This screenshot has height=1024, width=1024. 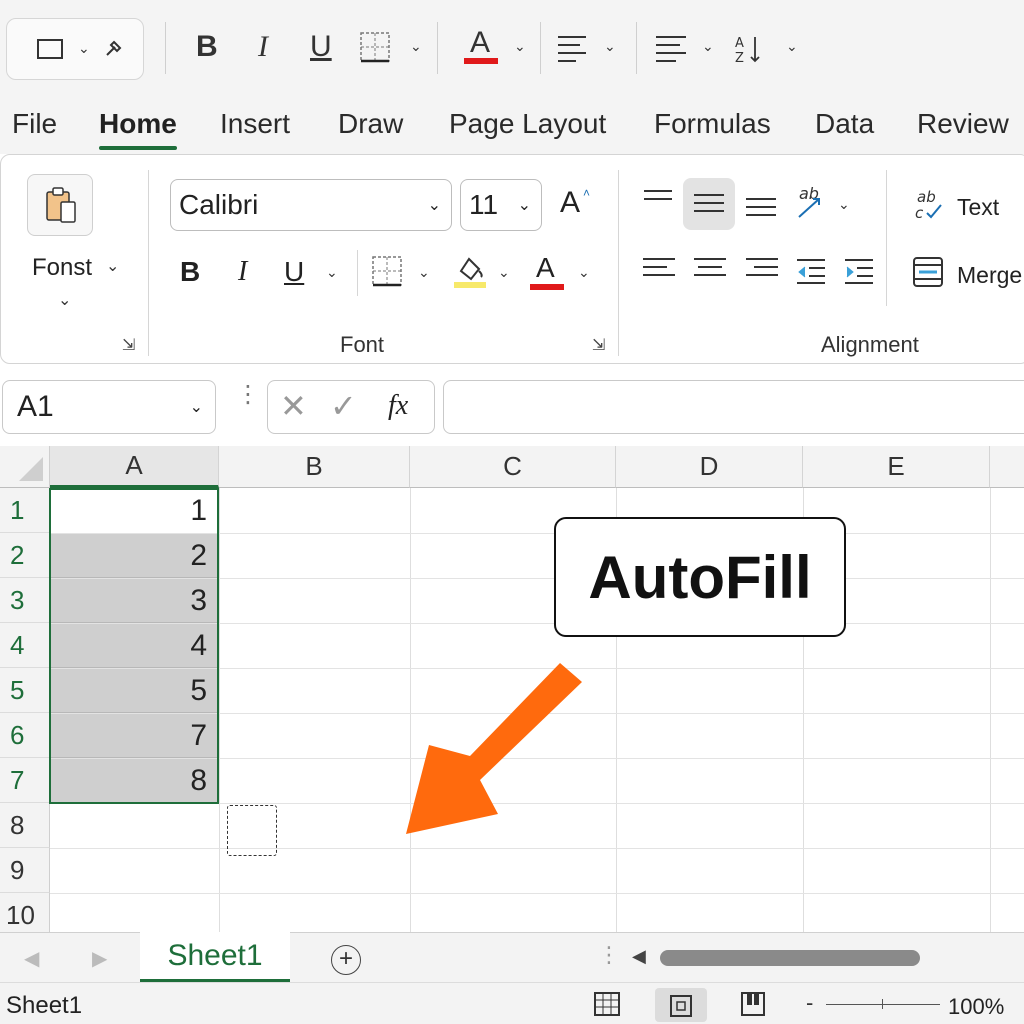 What do you see at coordinates (311, 205) in the screenshot?
I see `font-name-select: Calibri ⌄` at bounding box center [311, 205].